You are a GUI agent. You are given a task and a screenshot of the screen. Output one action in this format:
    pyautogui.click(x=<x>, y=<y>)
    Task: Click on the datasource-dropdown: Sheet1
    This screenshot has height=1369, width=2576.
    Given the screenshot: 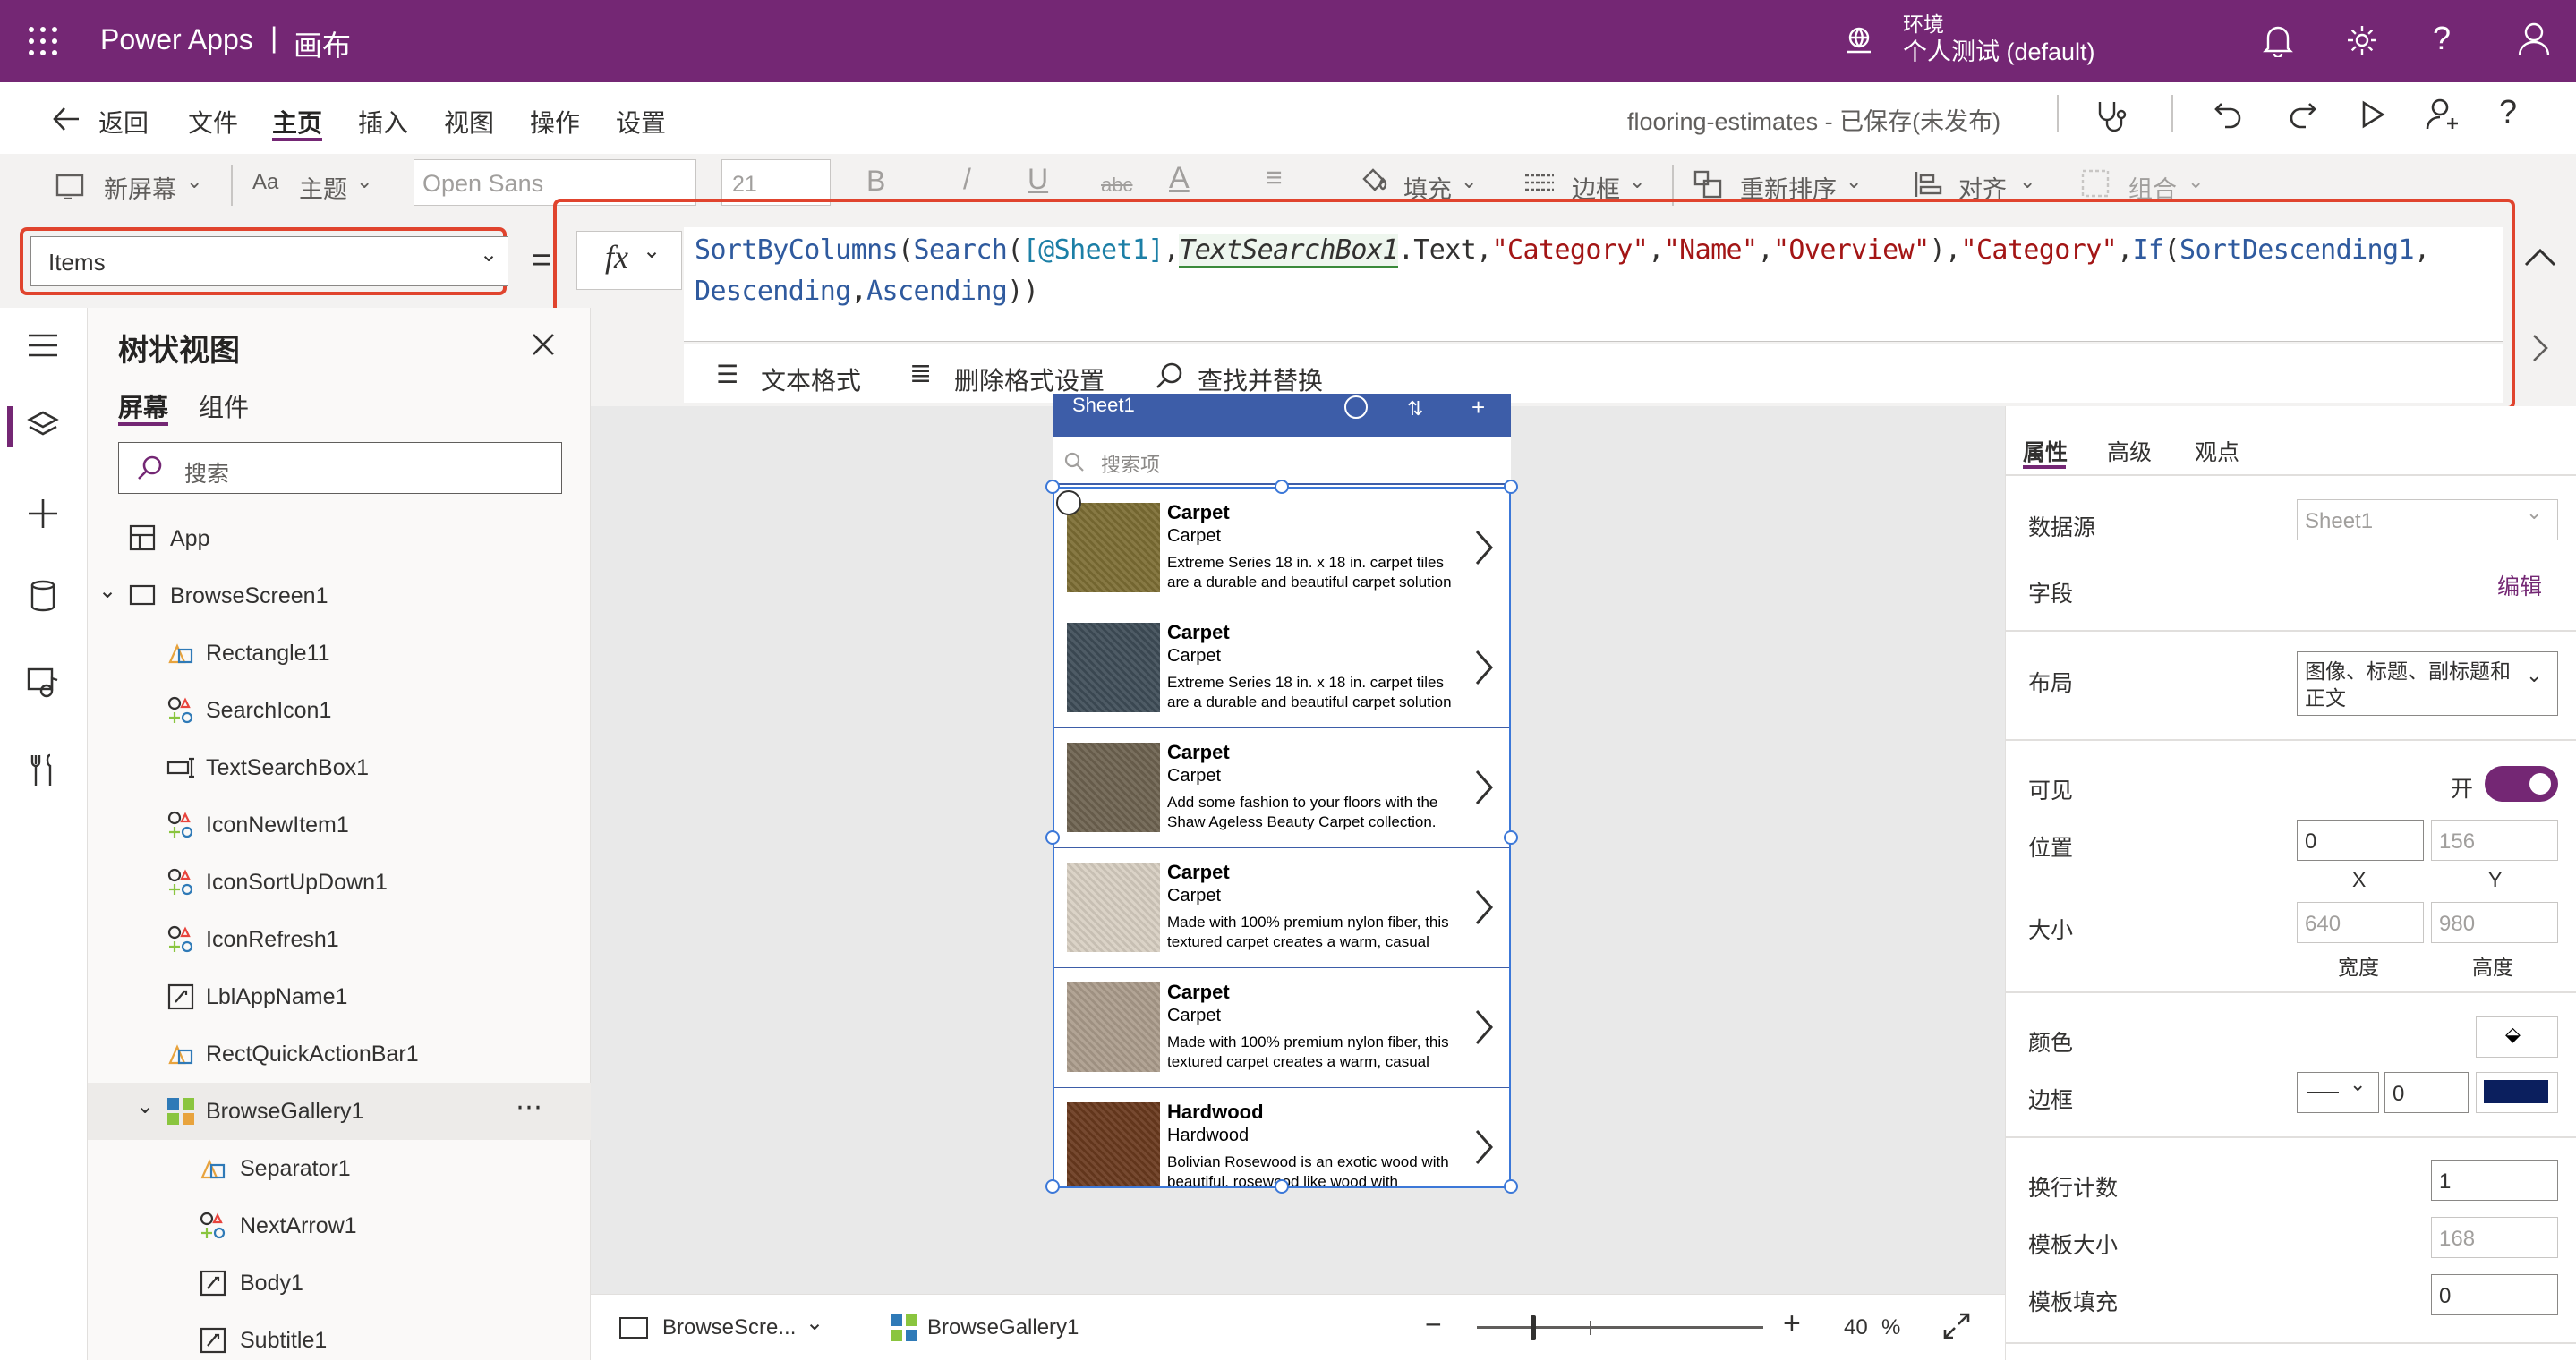 What is the action you would take?
    pyautogui.click(x=2427, y=519)
    